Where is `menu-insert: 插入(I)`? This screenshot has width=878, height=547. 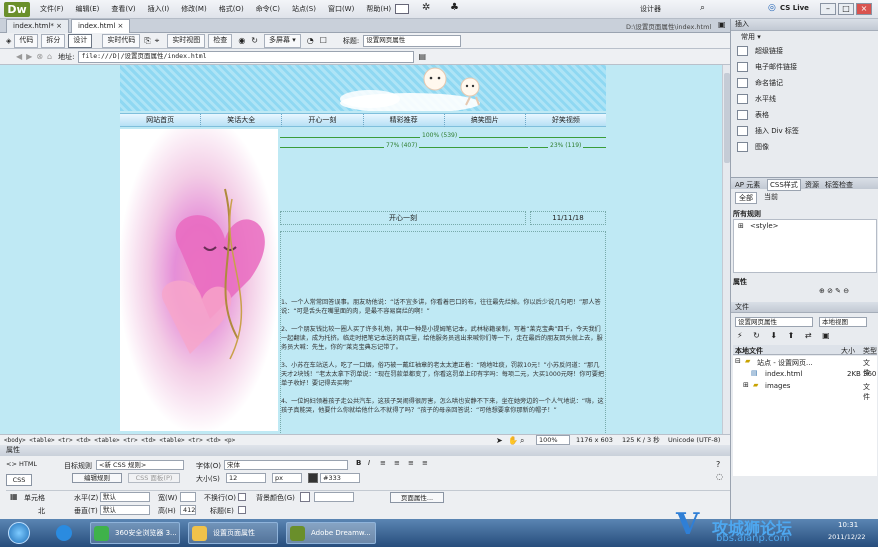
menu-insert: 插入(I) is located at coordinates (159, 9).